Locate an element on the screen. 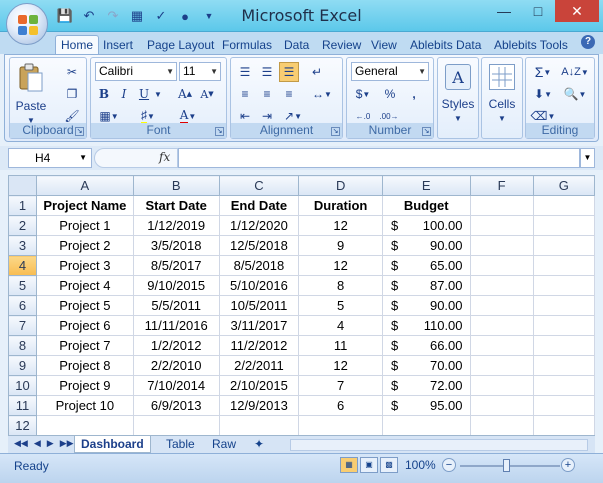 Image resolution: width=603 pixels, height=483 pixels. cell-end-date: 12/5/2018 is located at coordinates (259, 245).